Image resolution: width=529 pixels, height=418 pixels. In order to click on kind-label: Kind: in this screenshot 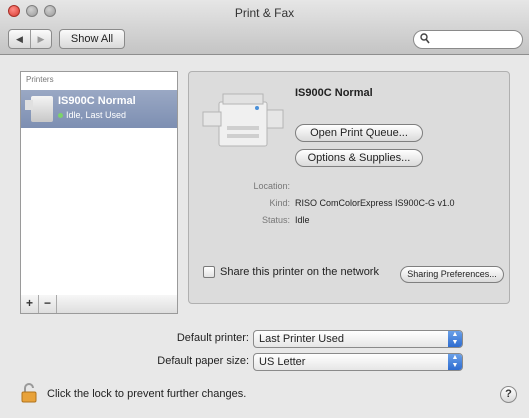, I will do `click(279, 203)`.